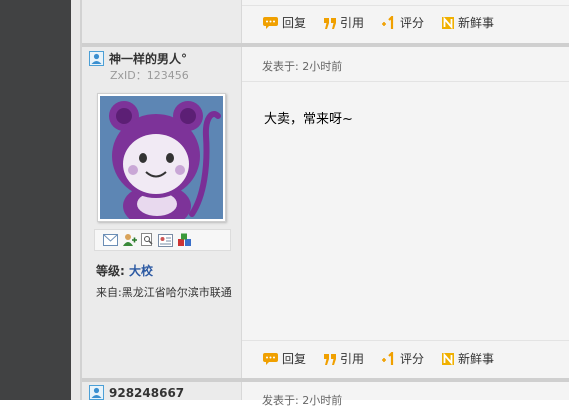  What do you see at coordinates (167, 75) in the screenshot?
I see `zxid-value: 123456` at bounding box center [167, 75].